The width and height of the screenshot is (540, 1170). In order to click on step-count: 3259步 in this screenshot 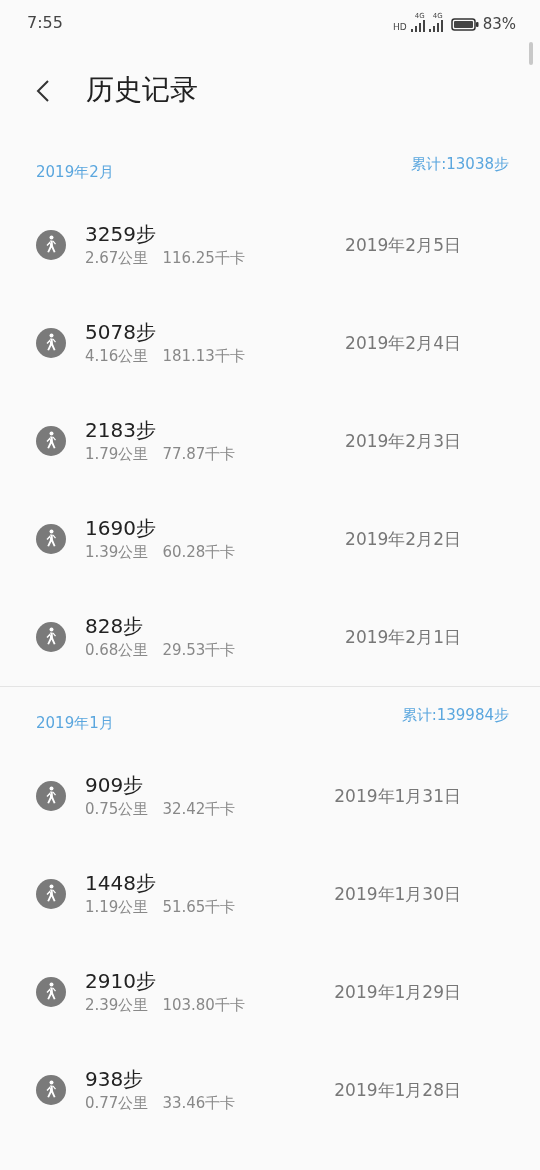, I will do `click(121, 234)`.